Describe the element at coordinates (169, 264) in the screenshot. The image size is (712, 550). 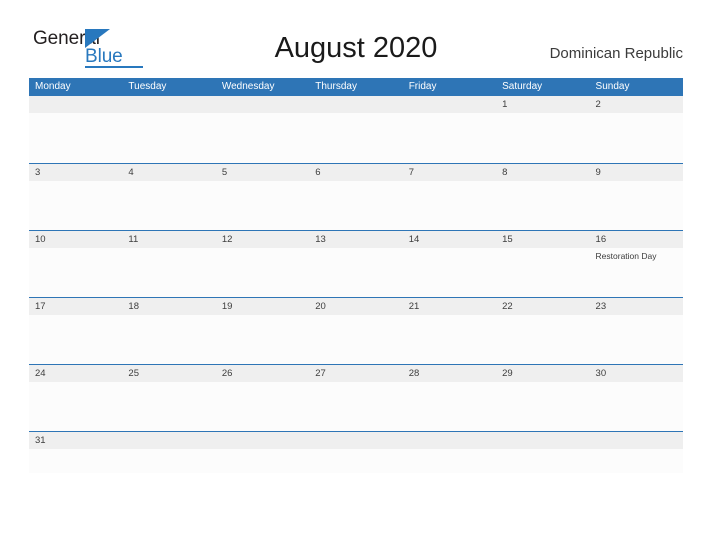
I see `calendar-day-cell: 11` at that location.